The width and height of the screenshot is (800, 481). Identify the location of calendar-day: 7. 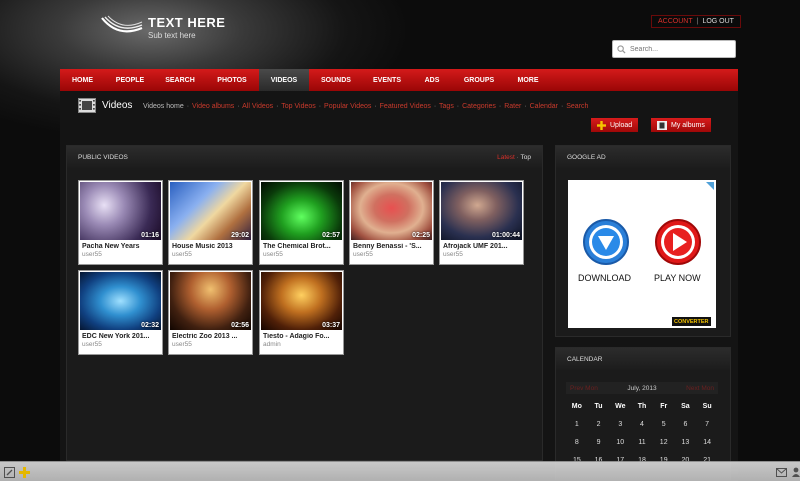
(707, 424).